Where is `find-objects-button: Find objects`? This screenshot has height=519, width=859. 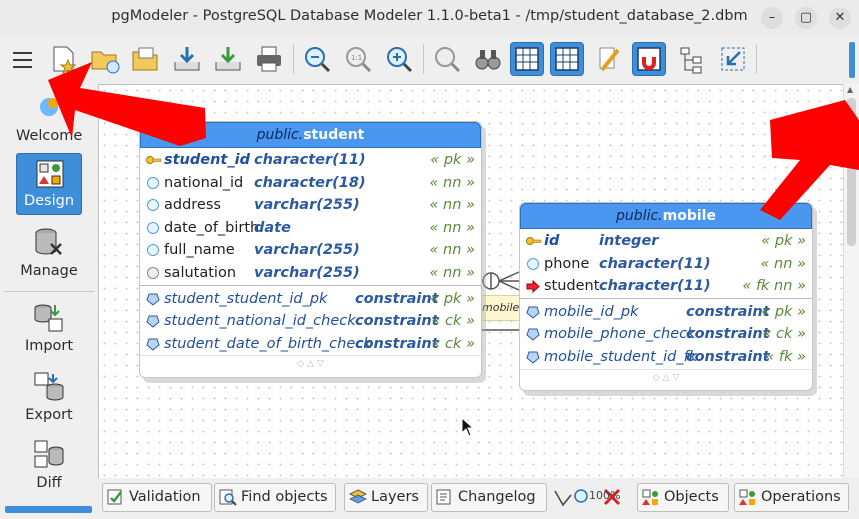
find-objects-button: Find objects is located at coordinates (275, 497).